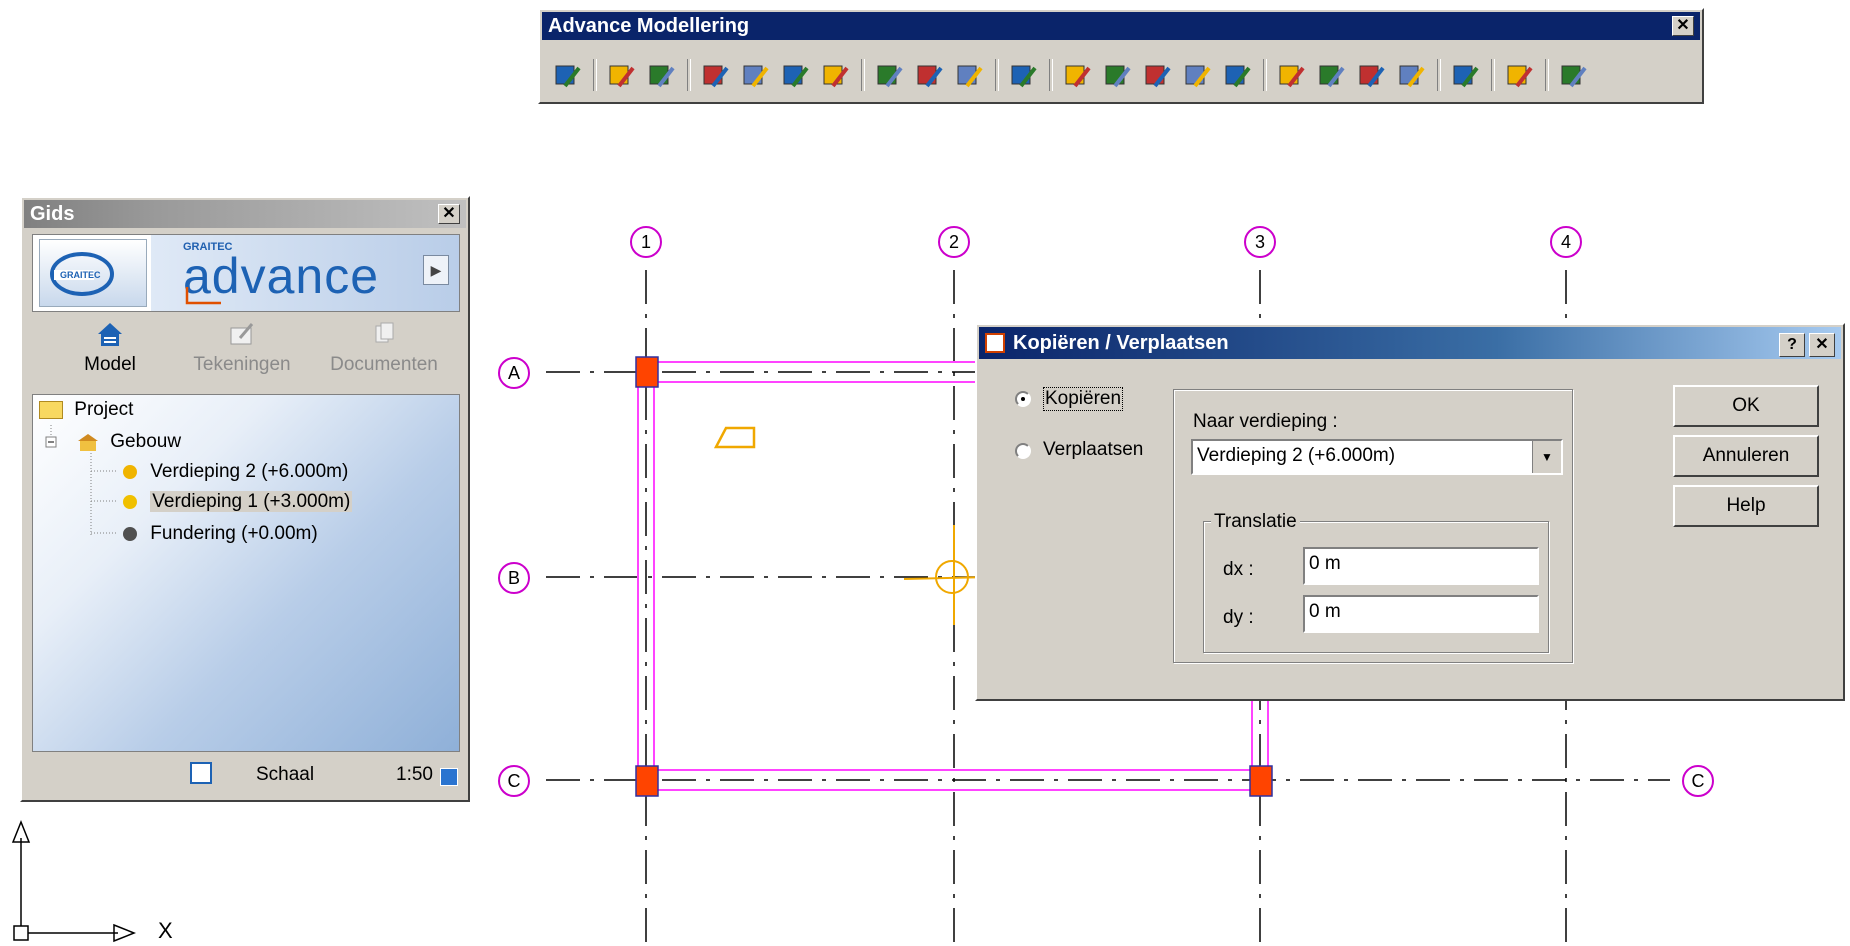 The height and width of the screenshot is (946, 1850). Describe the element at coordinates (1255, 522) in the screenshot. I see `translatie-label: Translatie` at that location.